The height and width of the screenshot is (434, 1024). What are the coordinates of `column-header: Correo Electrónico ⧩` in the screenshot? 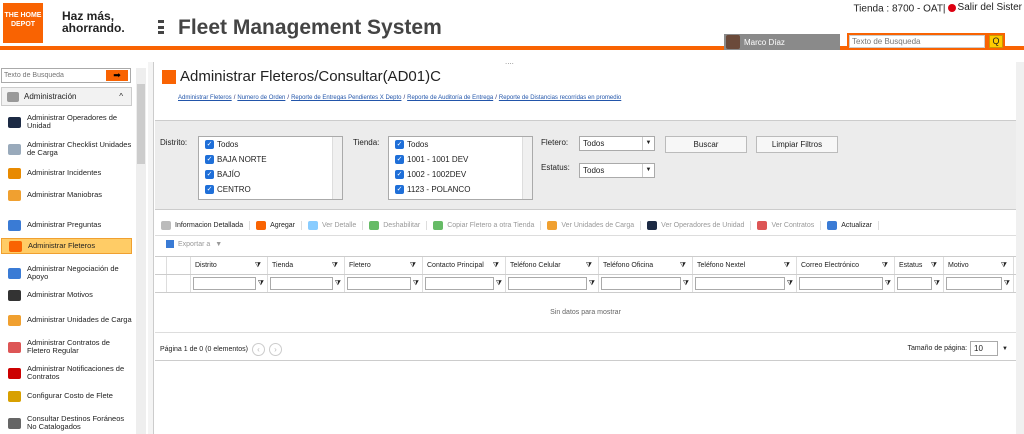 It's located at (846, 265).